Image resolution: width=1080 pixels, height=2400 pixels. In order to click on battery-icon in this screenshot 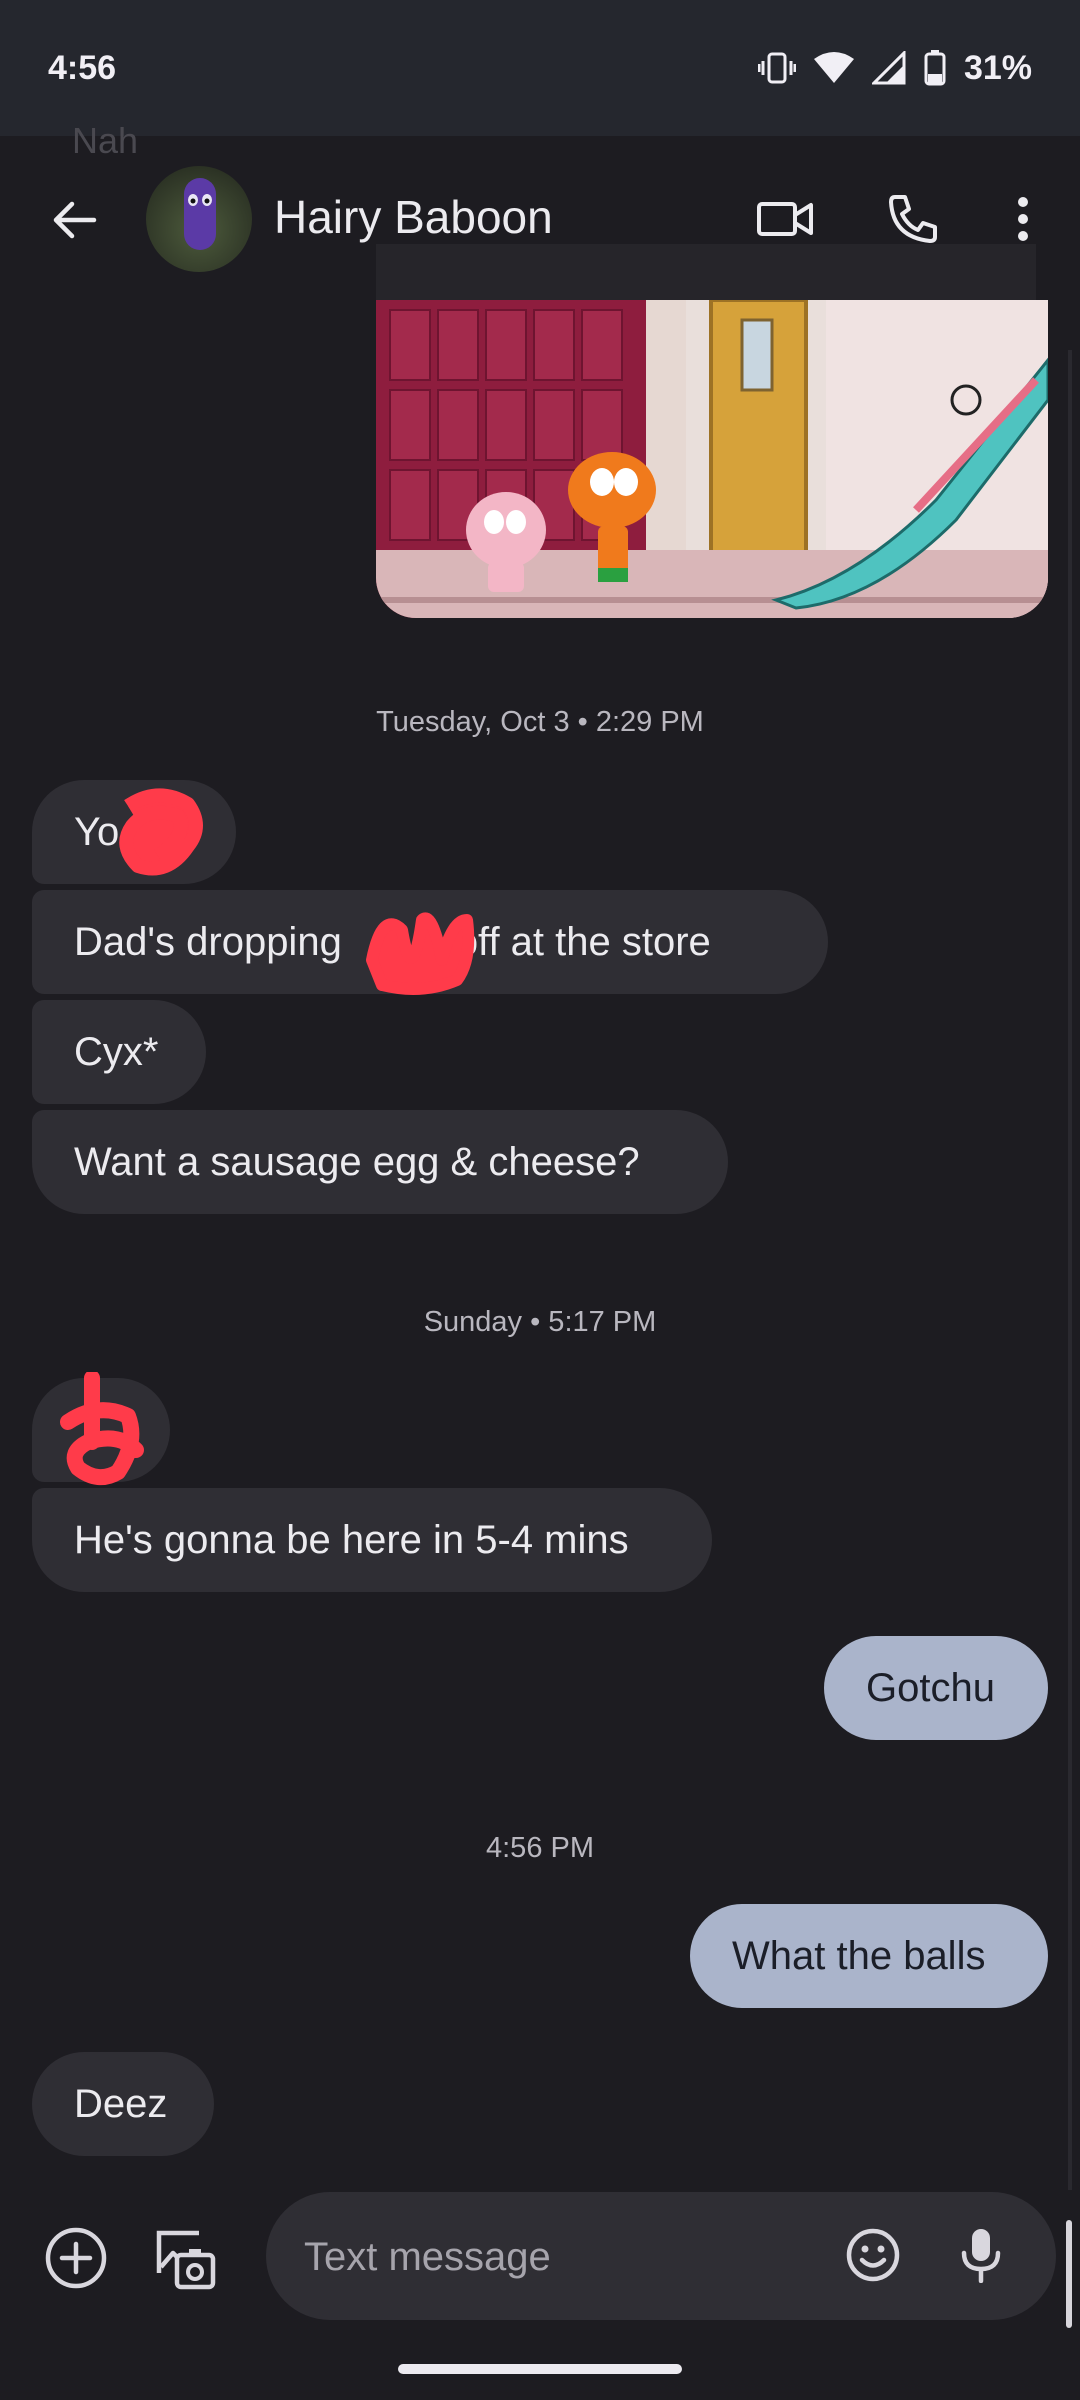, I will do `click(935, 68)`.